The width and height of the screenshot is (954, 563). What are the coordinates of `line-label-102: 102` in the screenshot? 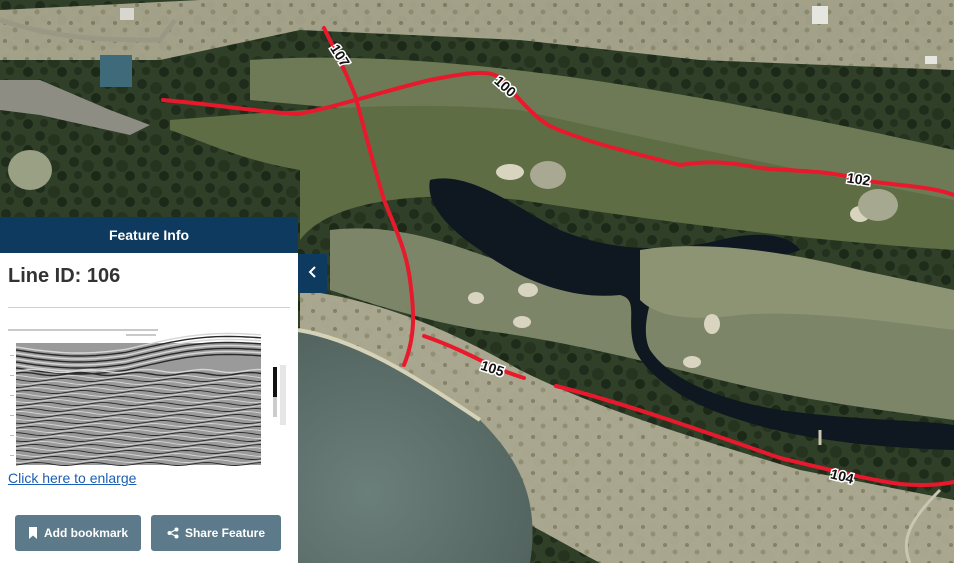 It's located at (859, 179).